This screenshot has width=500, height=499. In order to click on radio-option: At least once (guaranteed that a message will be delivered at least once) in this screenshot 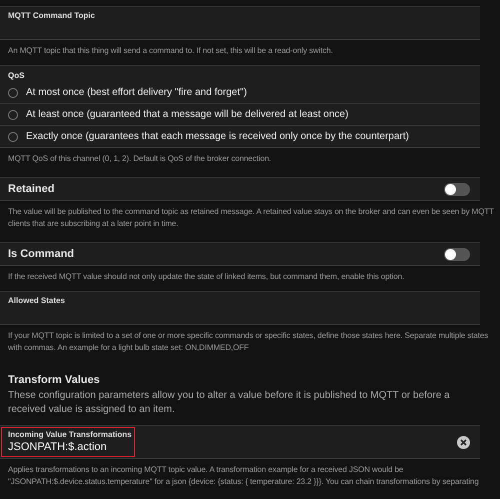, I will do `click(240, 115)`.